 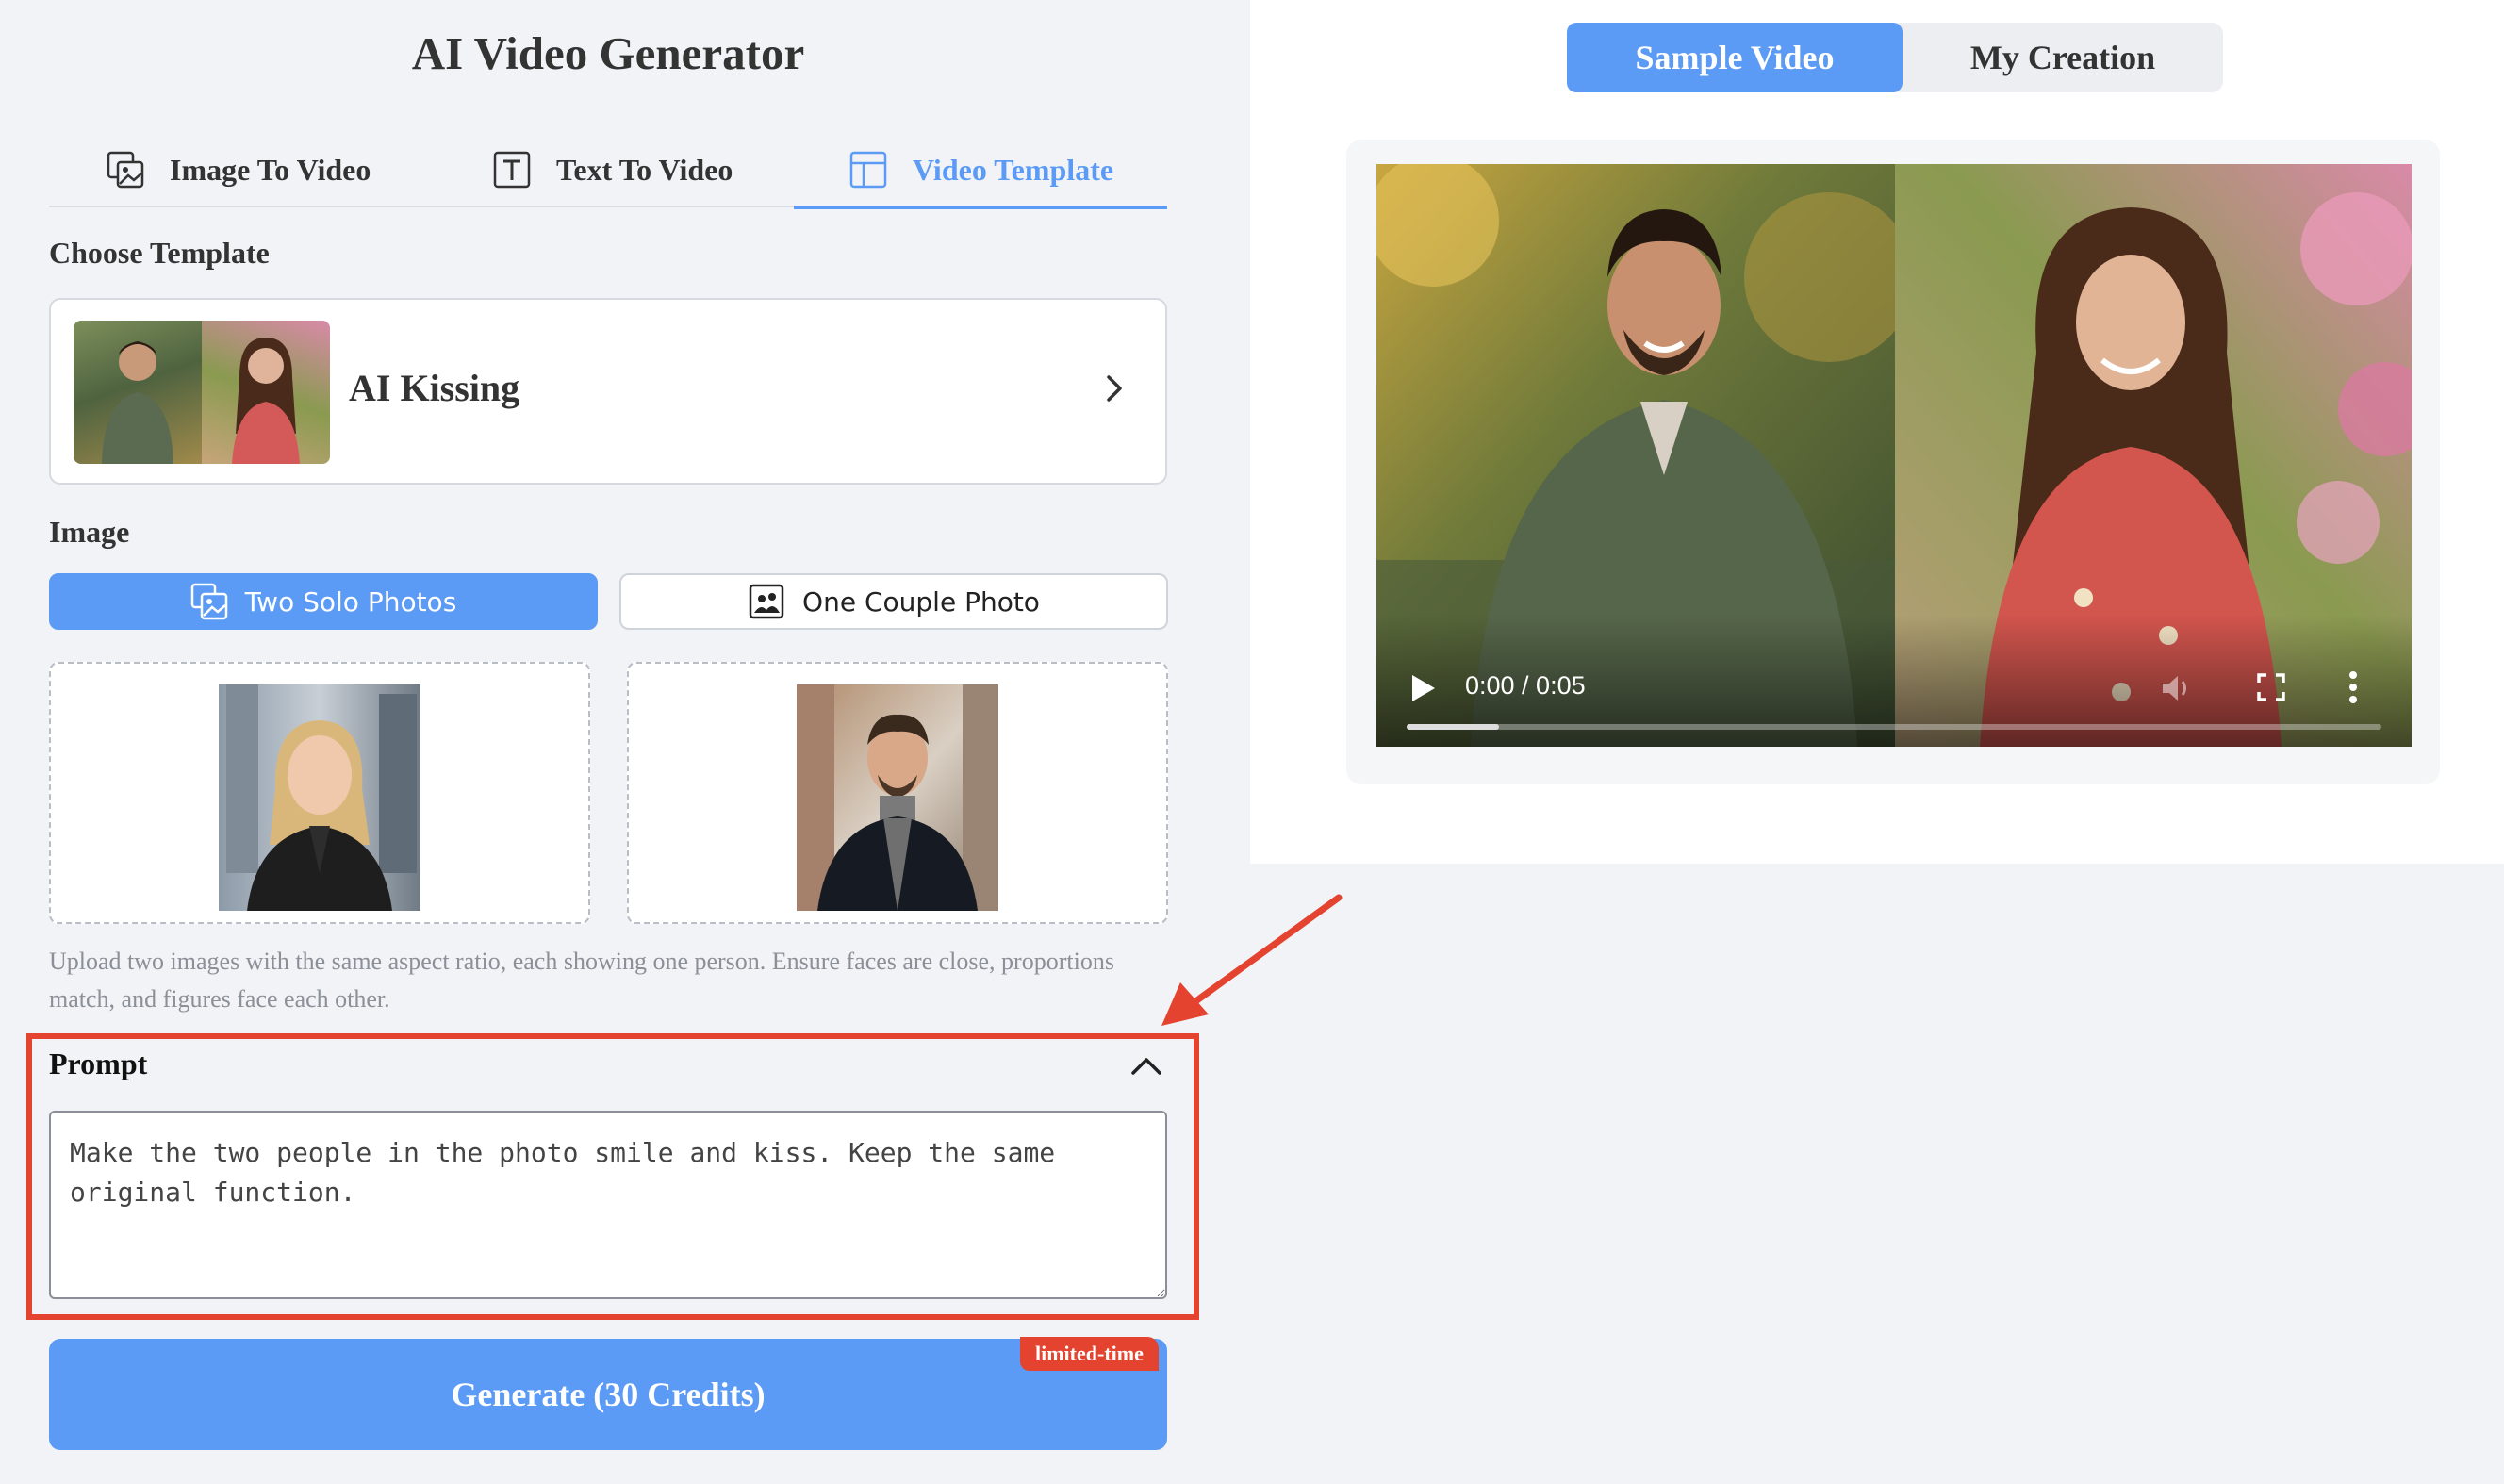 I want to click on video-progress-bar, so click(x=1894, y=727).